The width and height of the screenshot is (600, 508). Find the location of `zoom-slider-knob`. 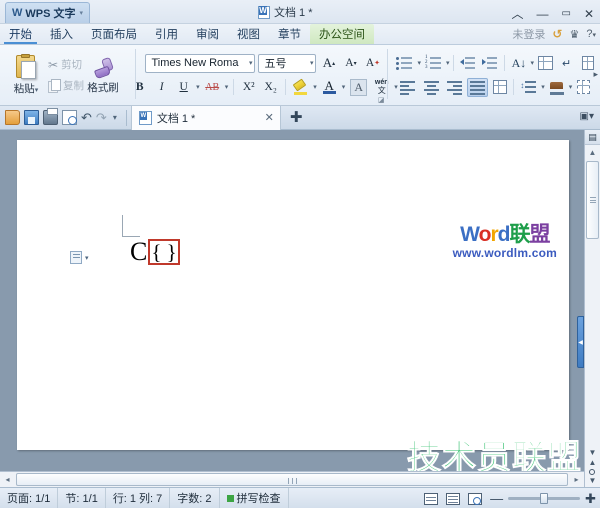

zoom-slider-knob is located at coordinates (544, 498).